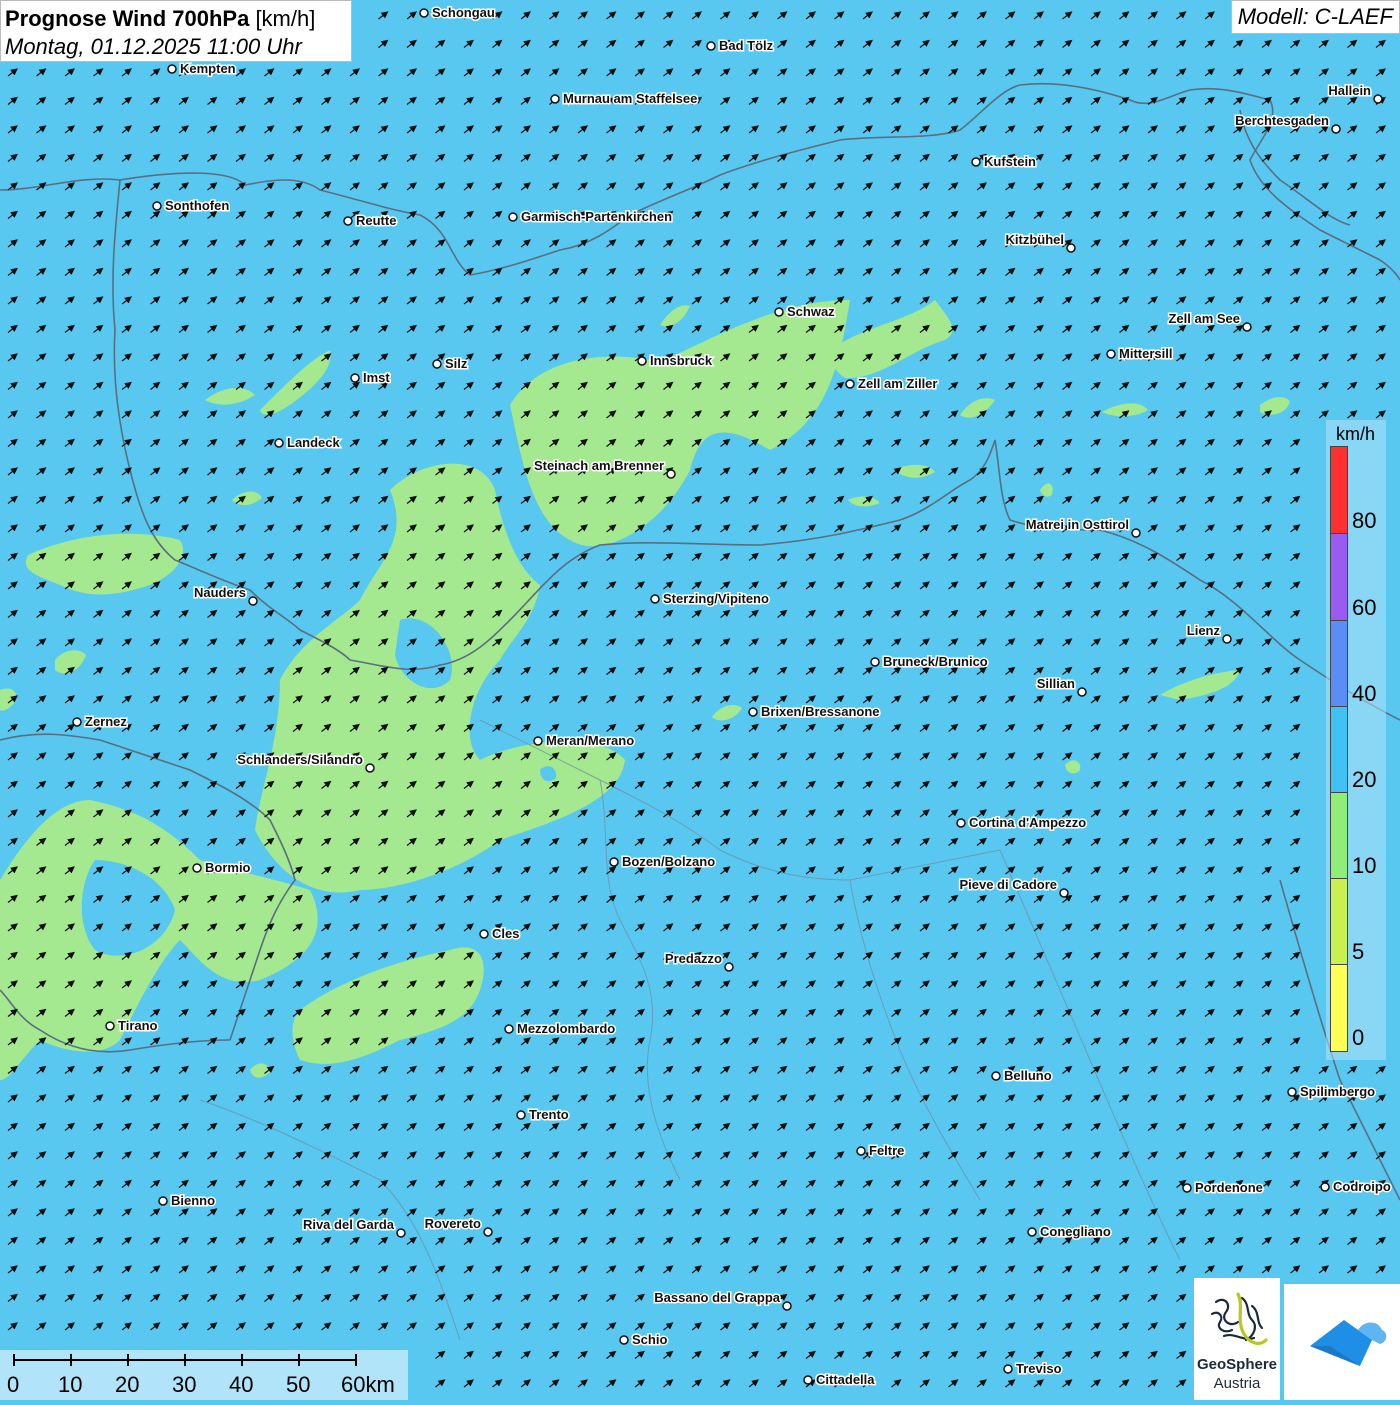 The width and height of the screenshot is (1400, 1405). Describe the element at coordinates (184, 1384) in the screenshot. I see `scale-label-30: 30` at that location.